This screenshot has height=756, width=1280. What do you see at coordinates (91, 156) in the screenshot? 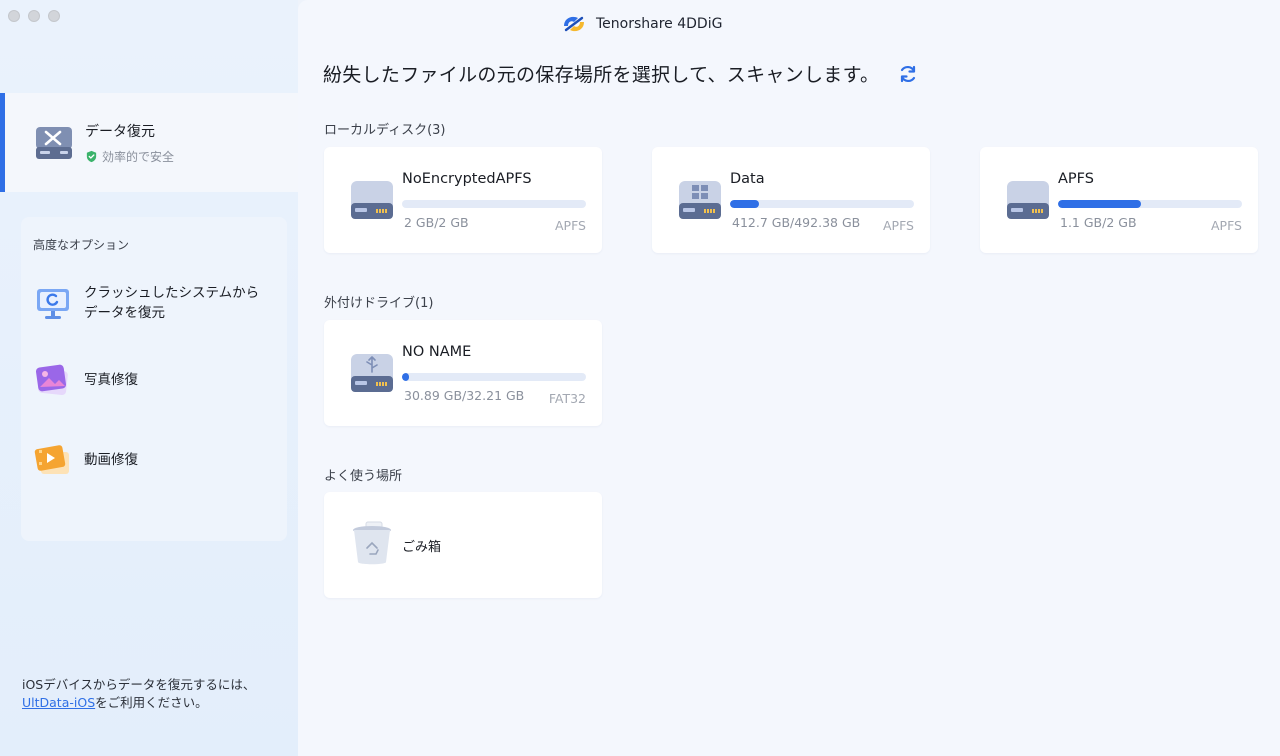
I see `shield-check-icon` at bounding box center [91, 156].